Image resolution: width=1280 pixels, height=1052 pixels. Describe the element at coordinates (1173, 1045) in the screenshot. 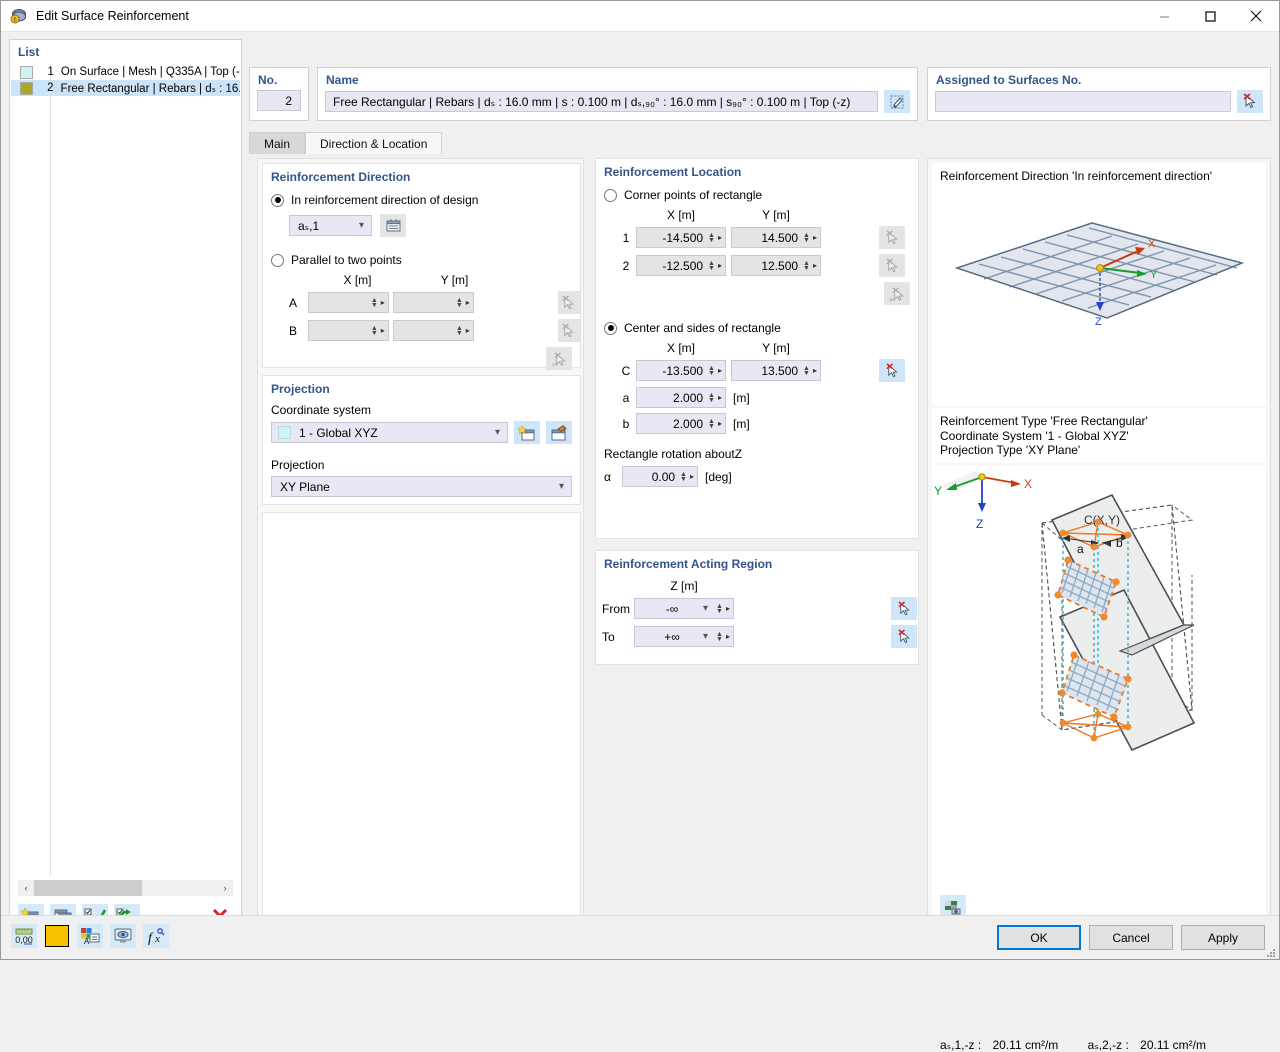

I see `as2-value: 20.11 cm²/m` at that location.